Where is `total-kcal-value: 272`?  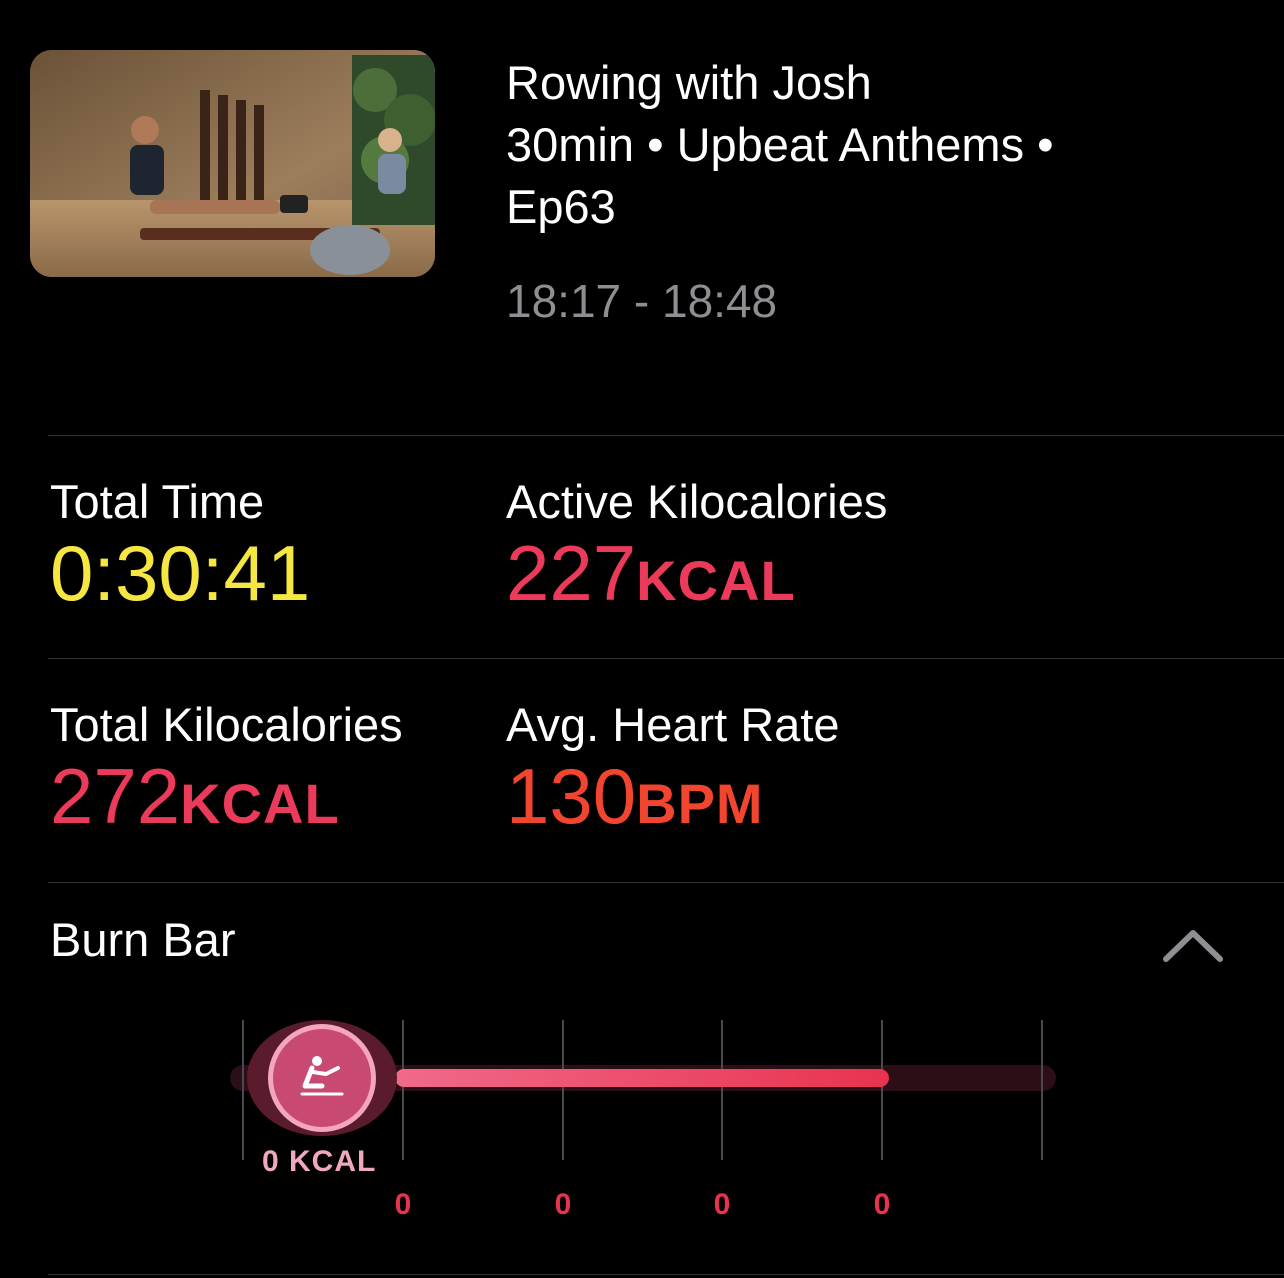
total-kcal-value: 272 is located at coordinates (115, 796).